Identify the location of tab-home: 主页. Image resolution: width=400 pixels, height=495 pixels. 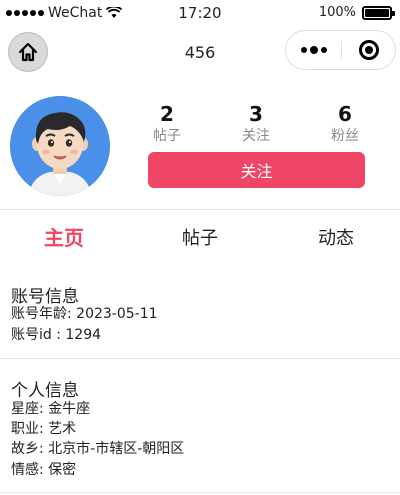
(64, 236).